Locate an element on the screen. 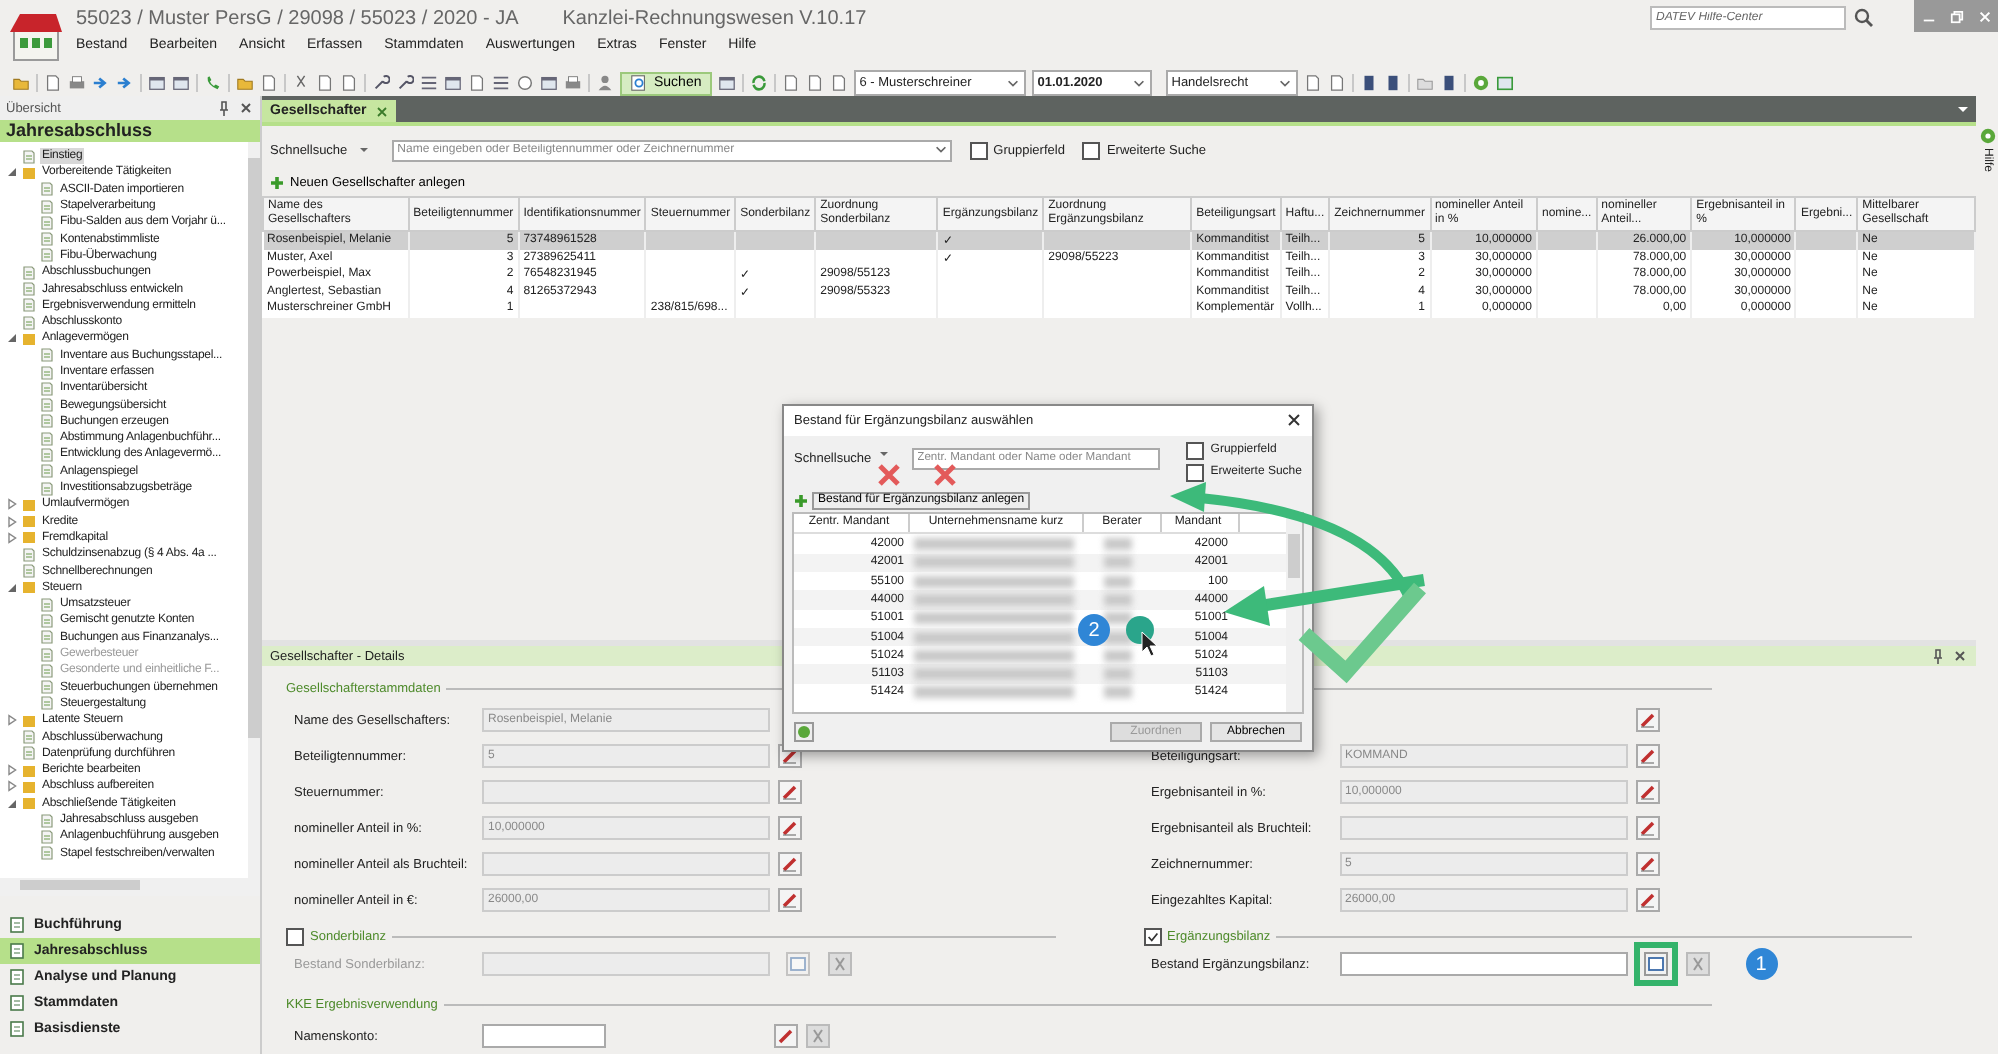 The image size is (1998, 1054). scissors-button is located at coordinates (1697, 964).